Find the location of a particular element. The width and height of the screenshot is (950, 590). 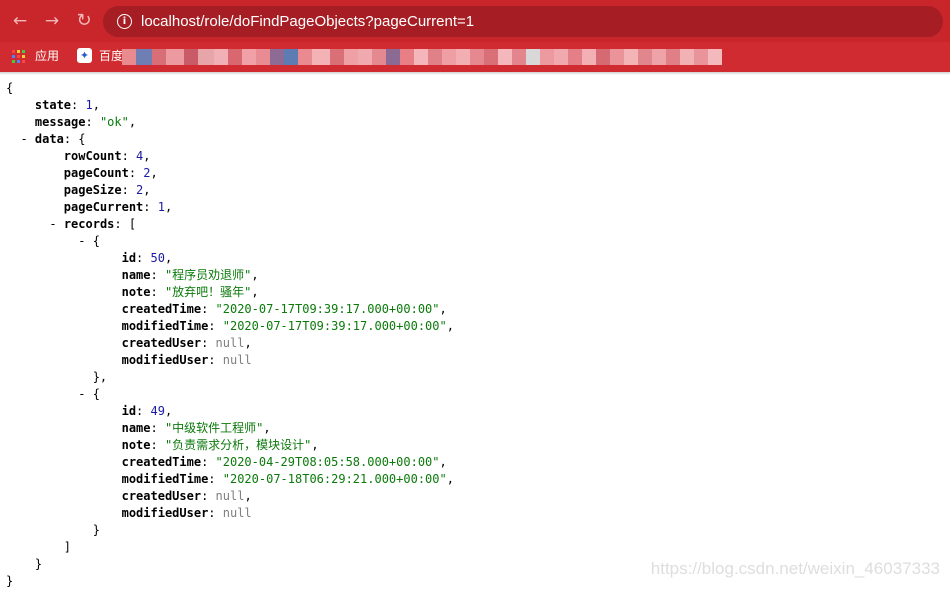

key-pagecount: pageCount is located at coordinates (96, 173).